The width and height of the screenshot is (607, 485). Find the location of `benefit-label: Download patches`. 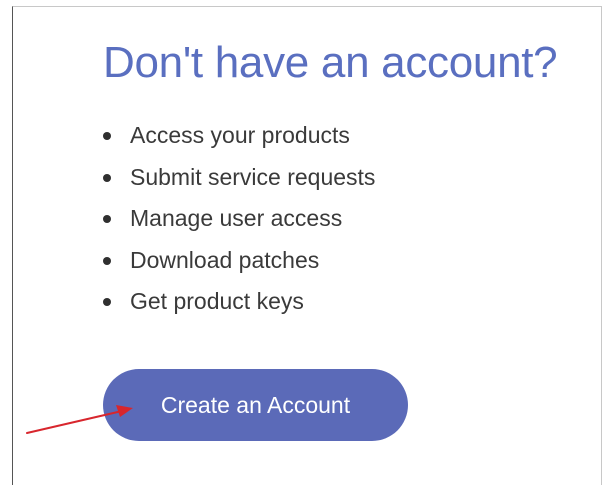

benefit-label: Download patches is located at coordinates (225, 259).